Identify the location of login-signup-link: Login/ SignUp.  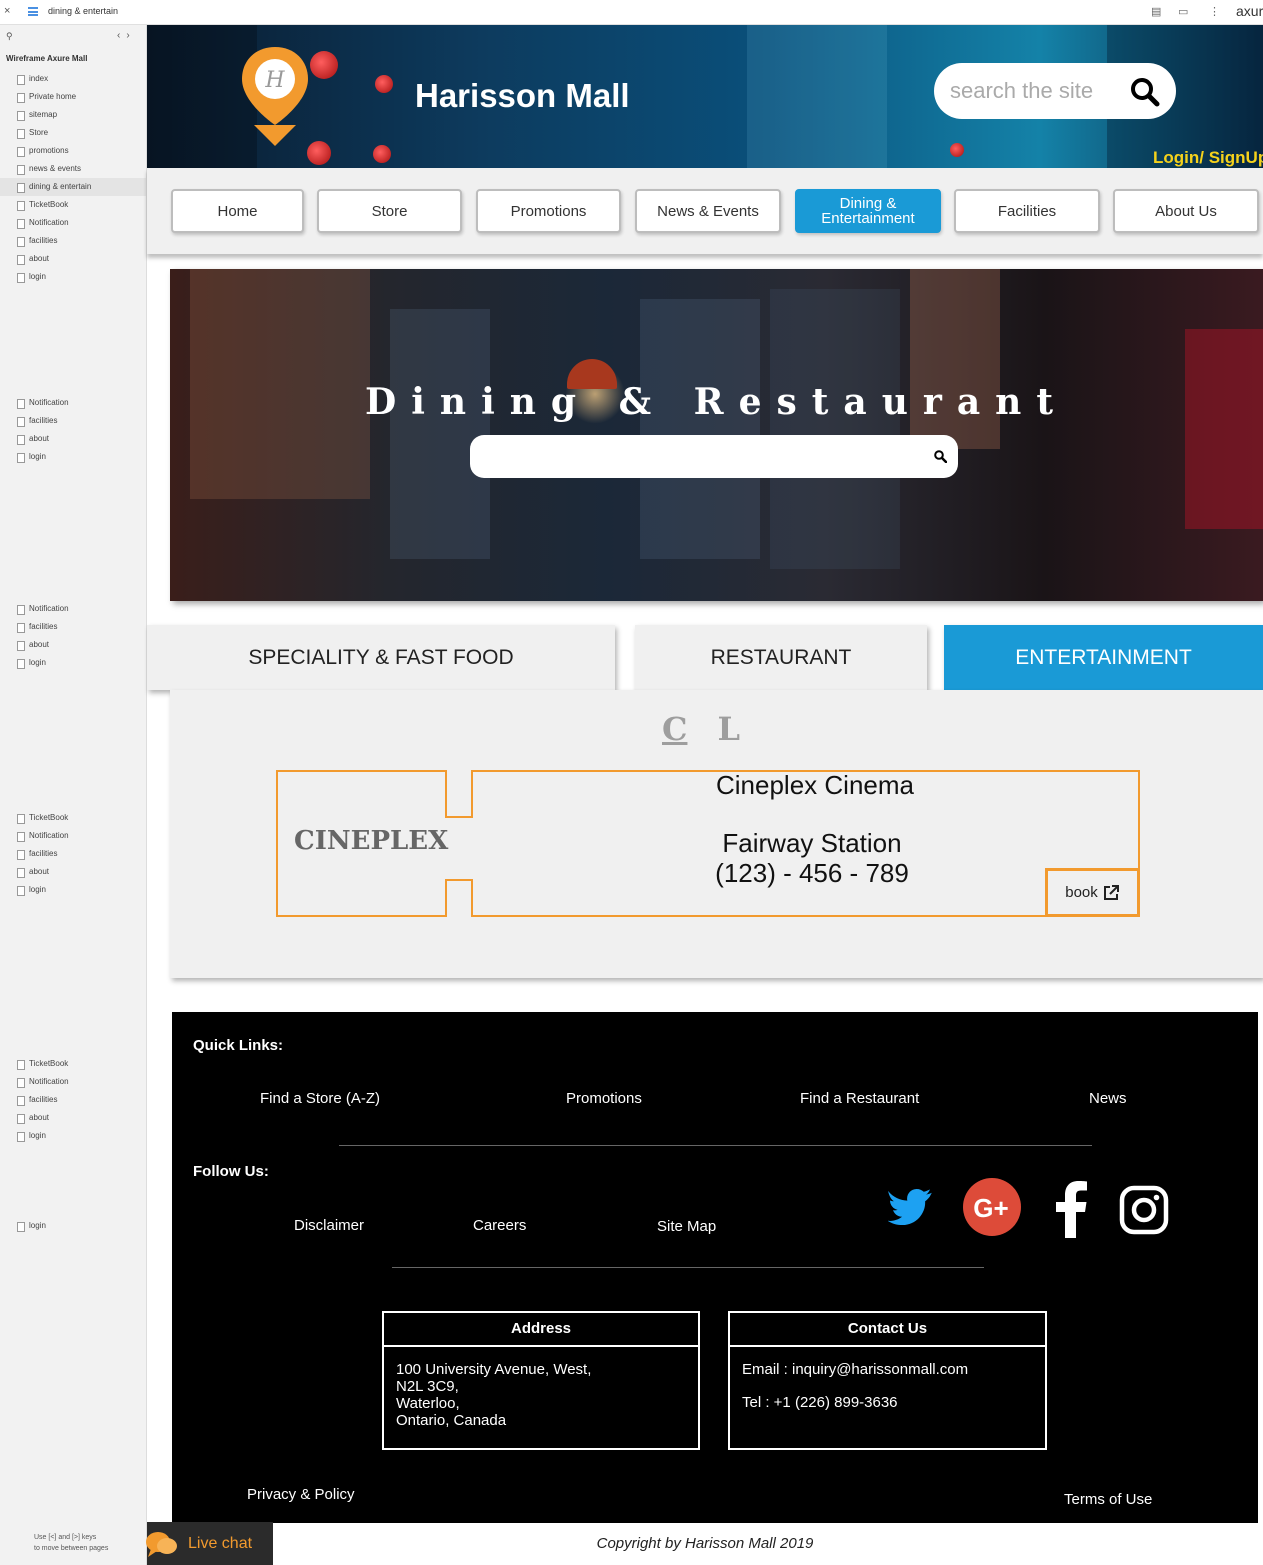
(1208, 158).